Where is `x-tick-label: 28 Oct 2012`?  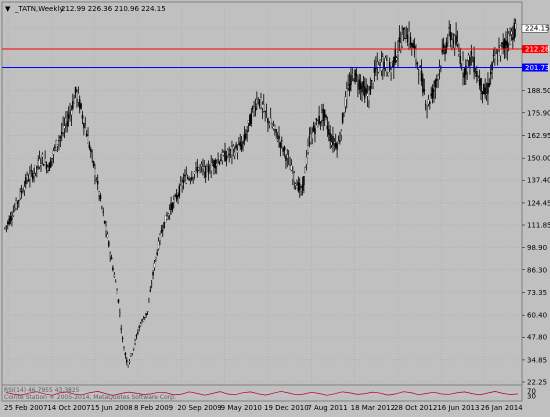
x-tick-label: 28 Oct 2012 is located at coordinates (415, 408).